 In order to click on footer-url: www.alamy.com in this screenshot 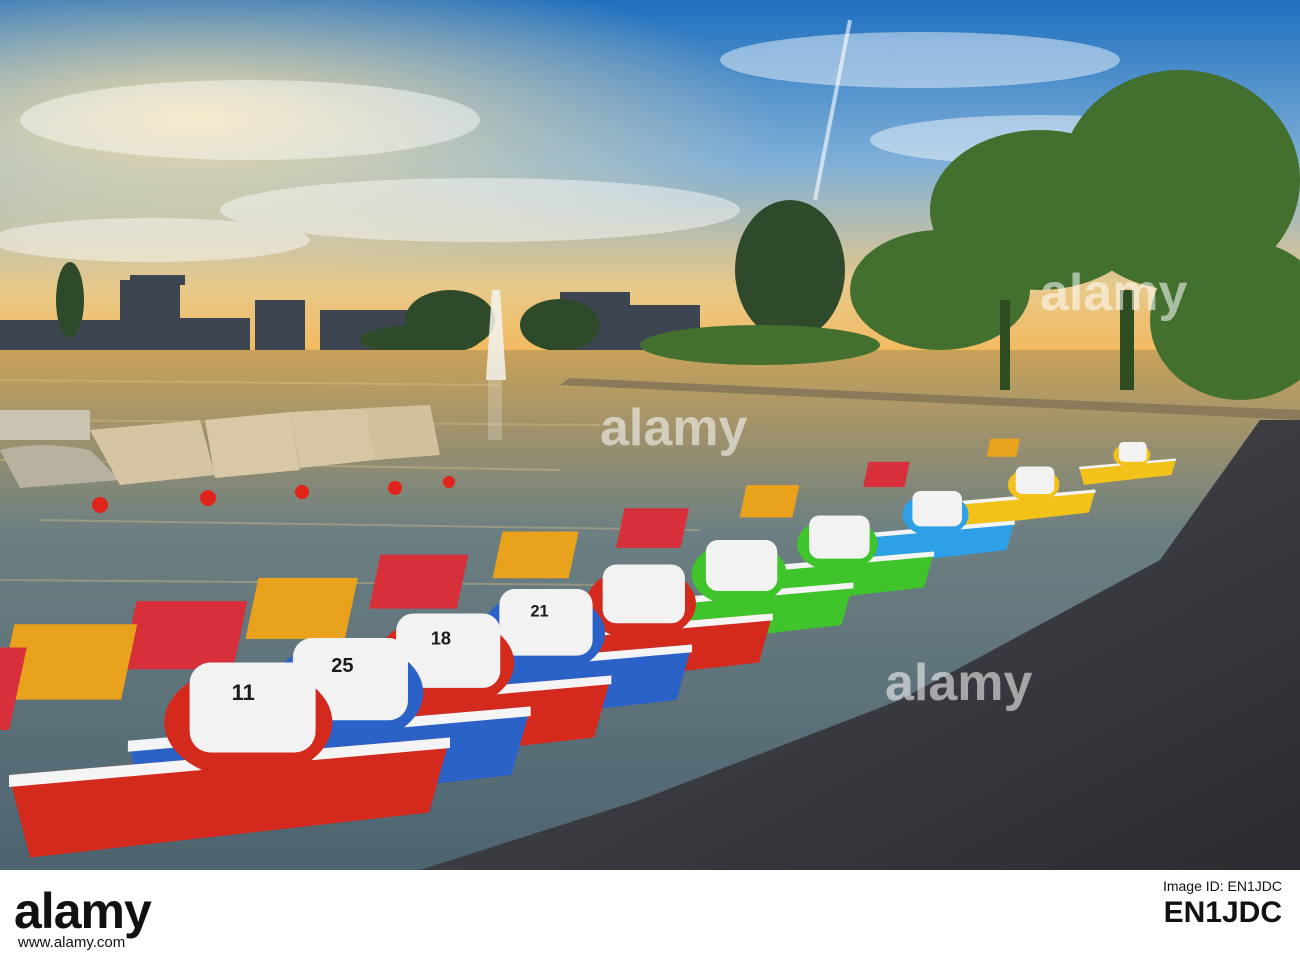, I will do `click(71, 942)`.